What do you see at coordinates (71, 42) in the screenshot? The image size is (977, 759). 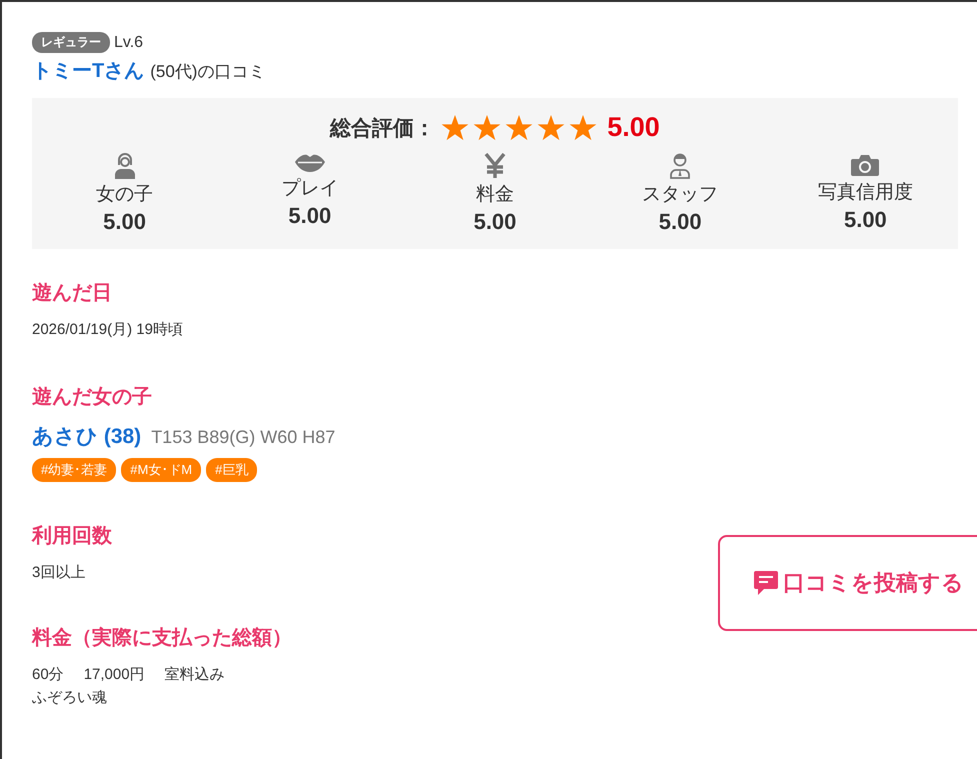 I see `rank-badge: レギュラー` at bounding box center [71, 42].